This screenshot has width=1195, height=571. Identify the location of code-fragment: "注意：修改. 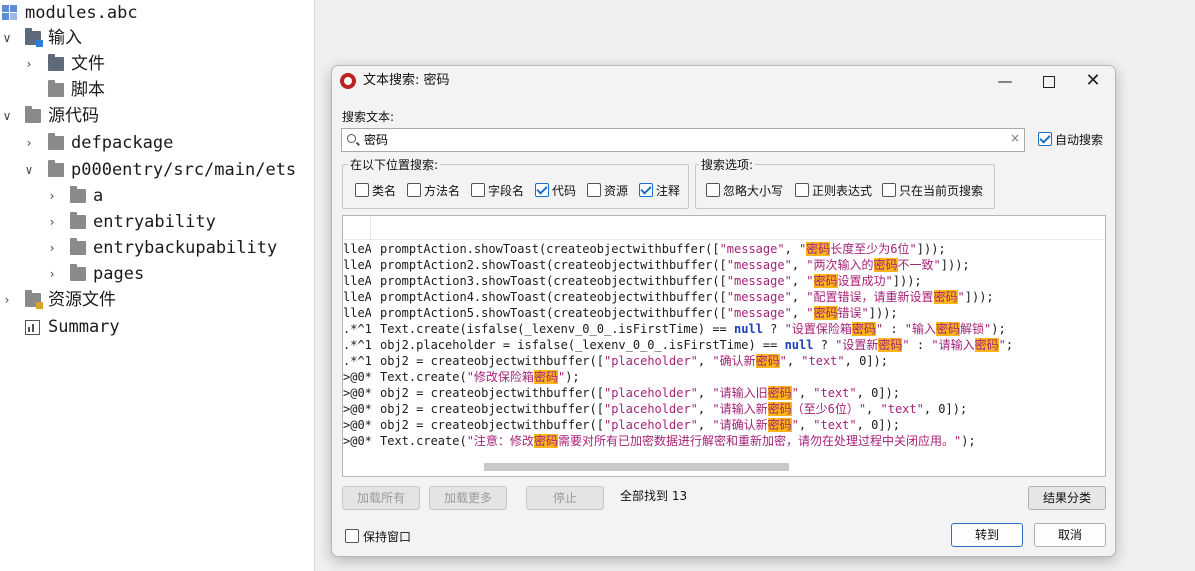
(500, 441).